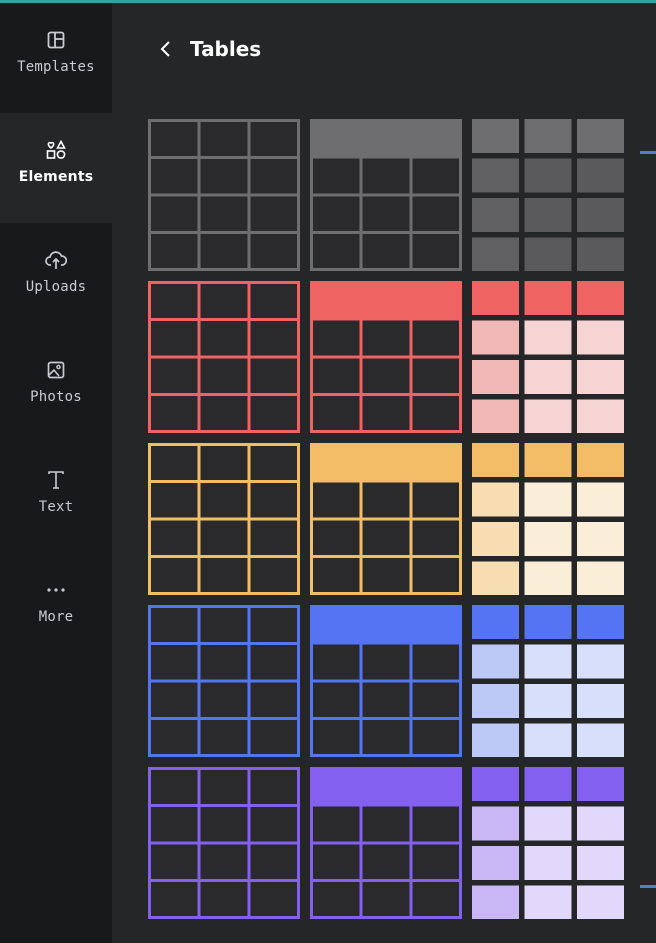  Describe the element at coordinates (56, 507) in the screenshot. I see `rail-item-label: Text` at that location.